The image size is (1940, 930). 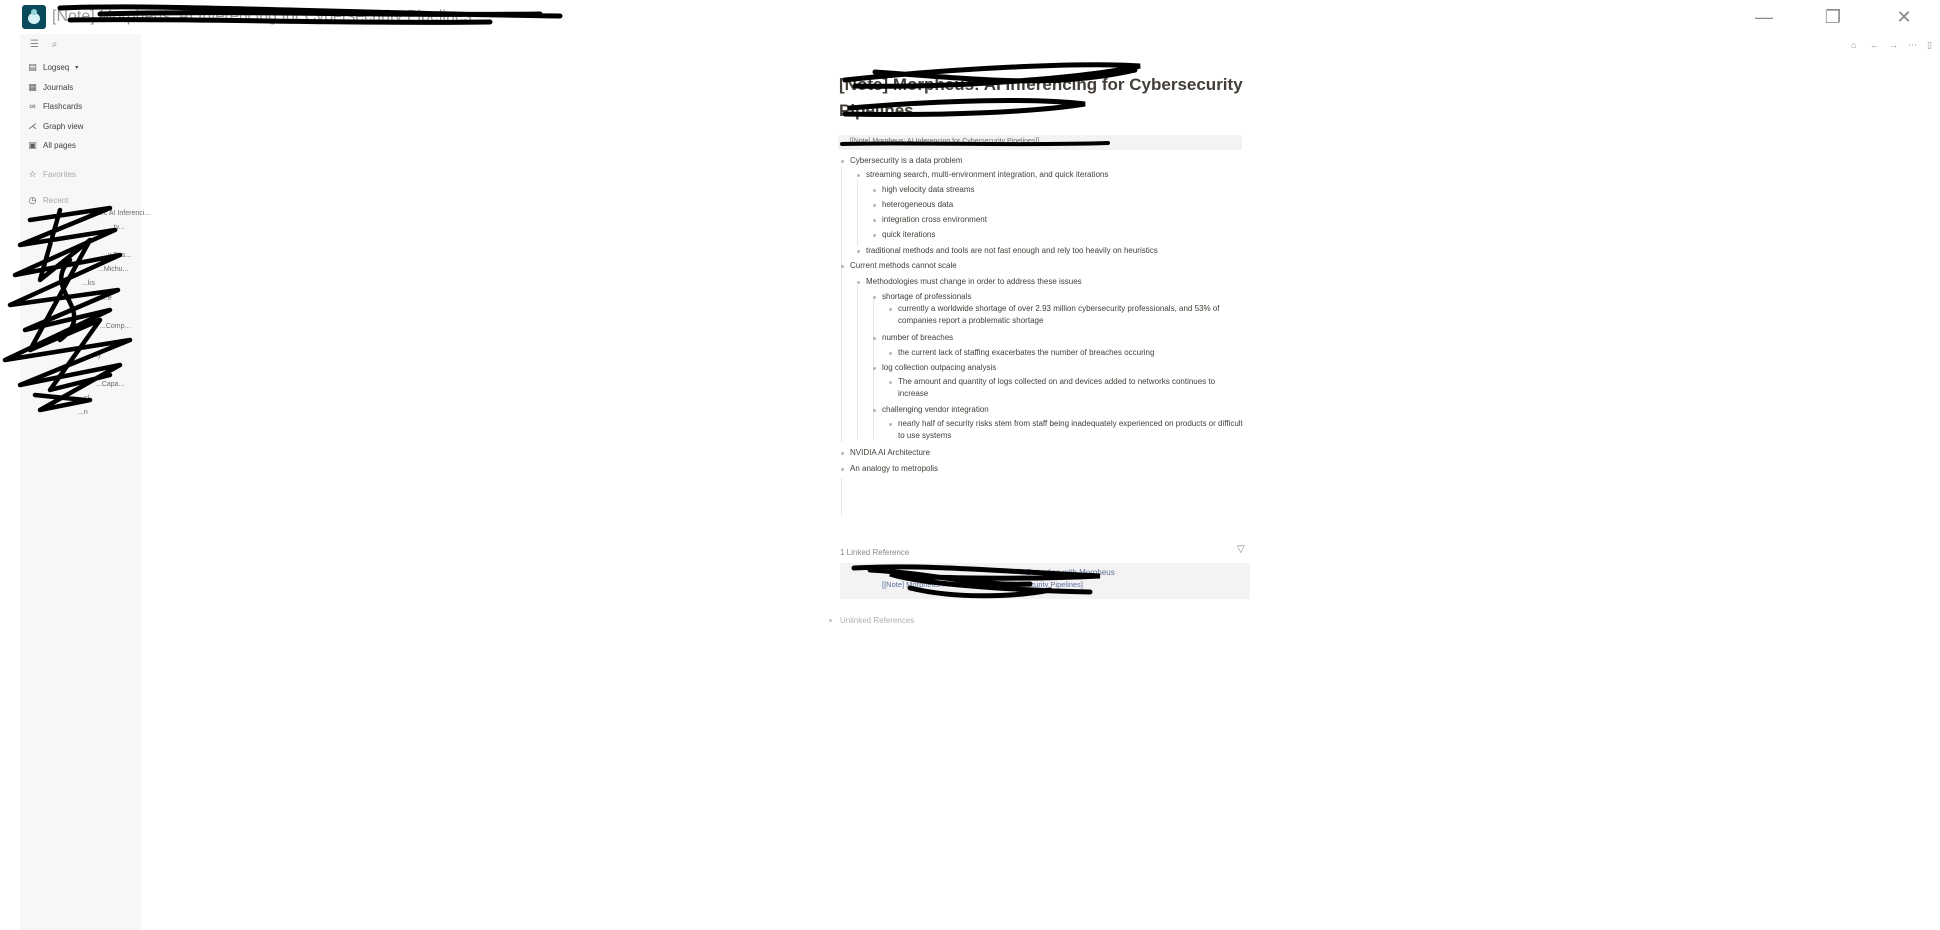 What do you see at coordinates (871, 620) in the screenshot?
I see `unlinked-references-toggle: Unlinked References` at bounding box center [871, 620].